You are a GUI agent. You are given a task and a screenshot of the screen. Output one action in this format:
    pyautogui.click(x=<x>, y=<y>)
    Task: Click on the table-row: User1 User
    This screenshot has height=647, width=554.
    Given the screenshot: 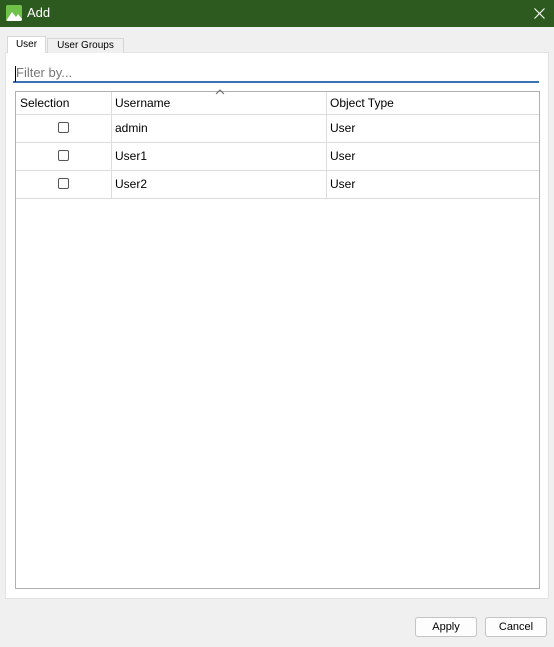 What is the action you would take?
    pyautogui.click(x=277, y=156)
    